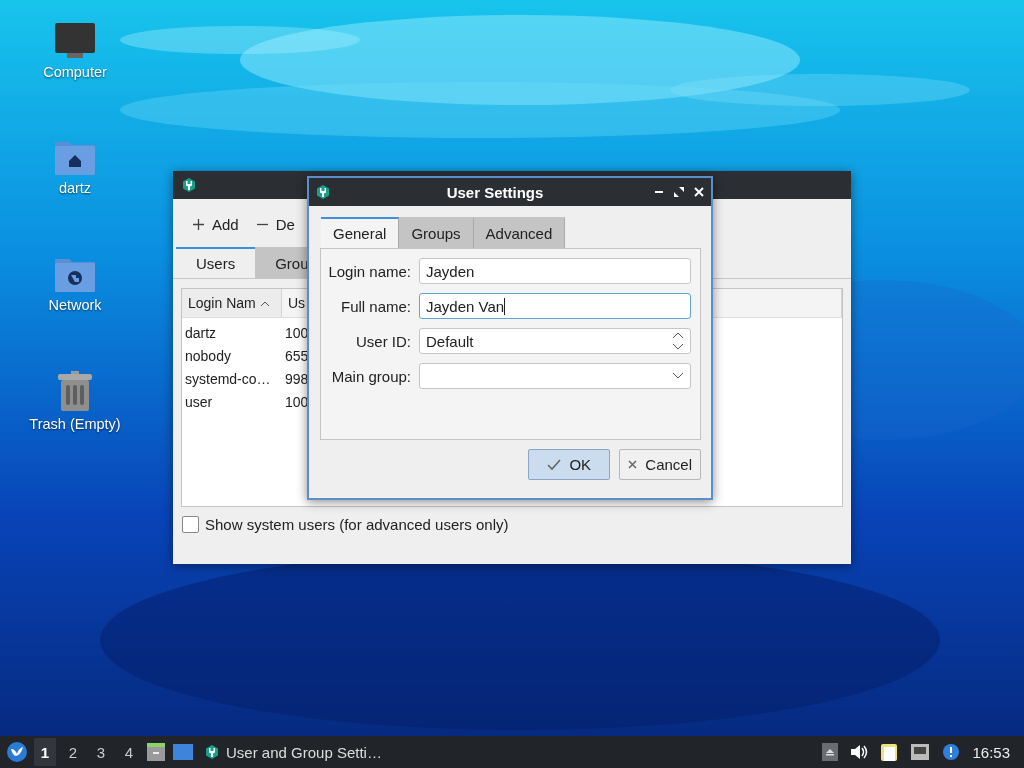 The width and height of the screenshot is (1024, 768). What do you see at coordinates (198, 401) in the screenshot?
I see `table-cell-text: user` at bounding box center [198, 401].